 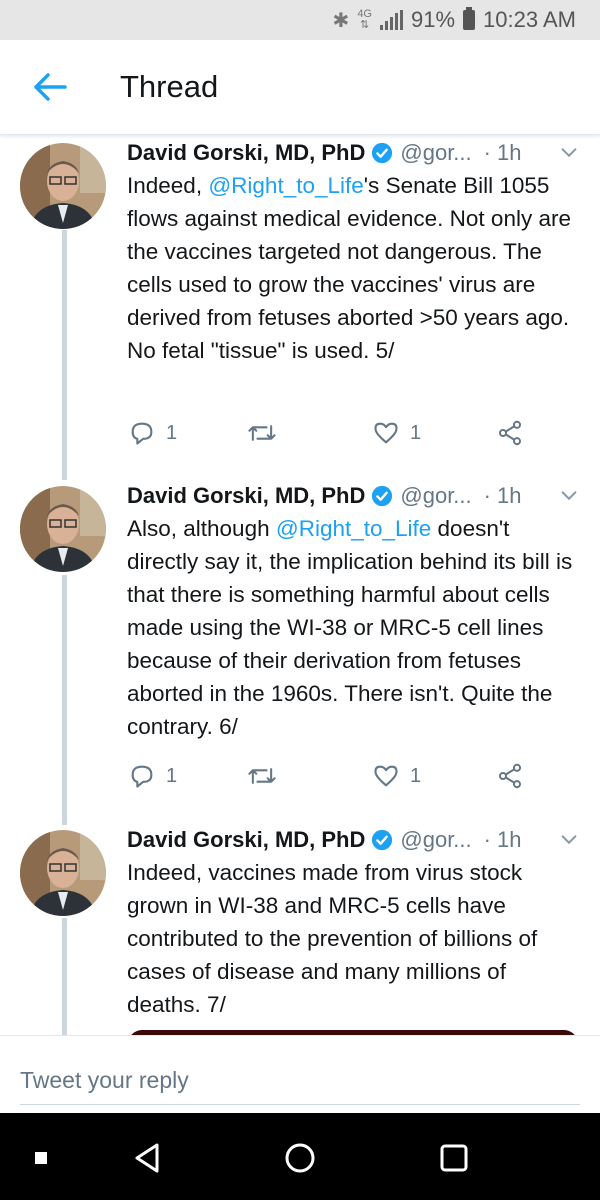 What do you see at coordinates (469, 18) in the screenshot?
I see `battery-icon` at bounding box center [469, 18].